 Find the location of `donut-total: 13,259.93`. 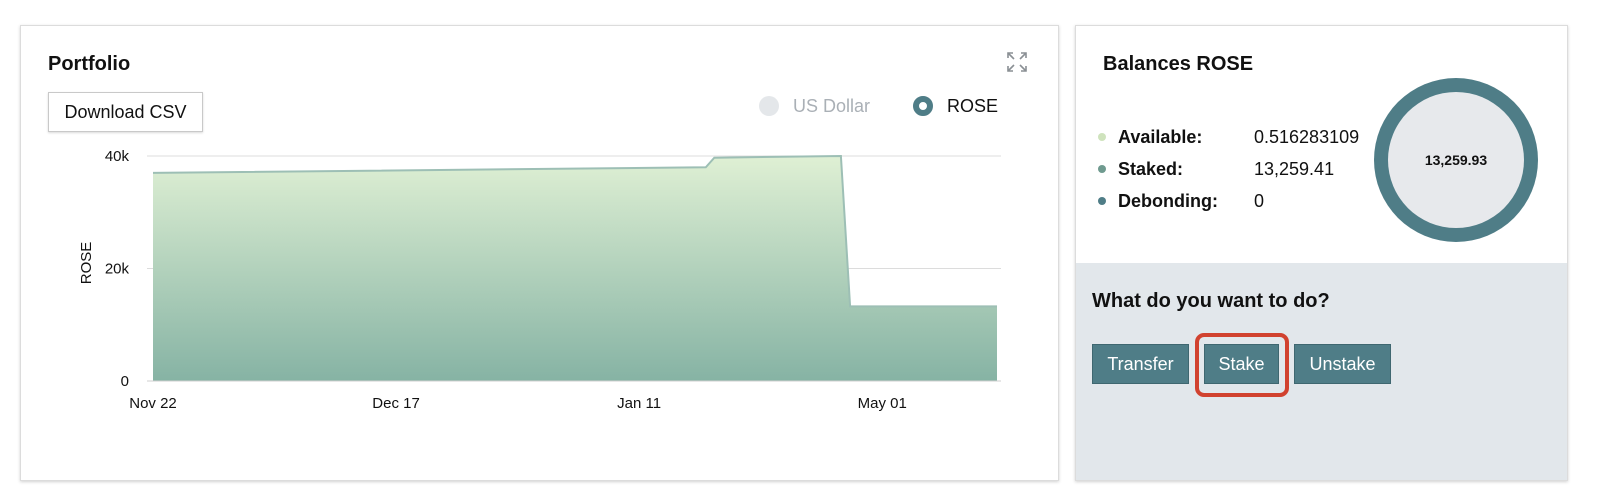

donut-total: 13,259.93 is located at coordinates (1456, 160).